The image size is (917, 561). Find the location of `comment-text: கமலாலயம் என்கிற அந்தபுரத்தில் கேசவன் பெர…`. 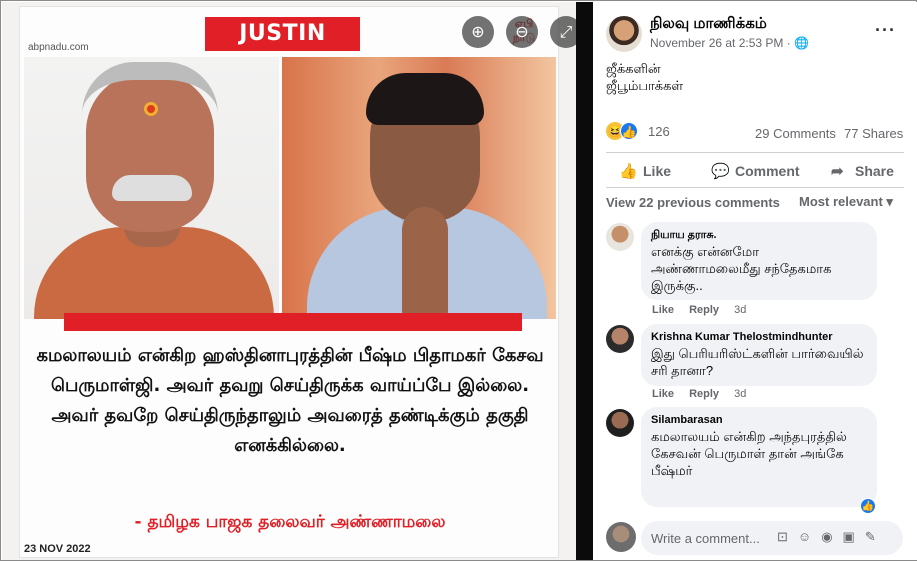

comment-text: கமலாலயம் என்கிற அந்தபுரத்தில் கேசவன் பெர… is located at coordinates (749, 453).